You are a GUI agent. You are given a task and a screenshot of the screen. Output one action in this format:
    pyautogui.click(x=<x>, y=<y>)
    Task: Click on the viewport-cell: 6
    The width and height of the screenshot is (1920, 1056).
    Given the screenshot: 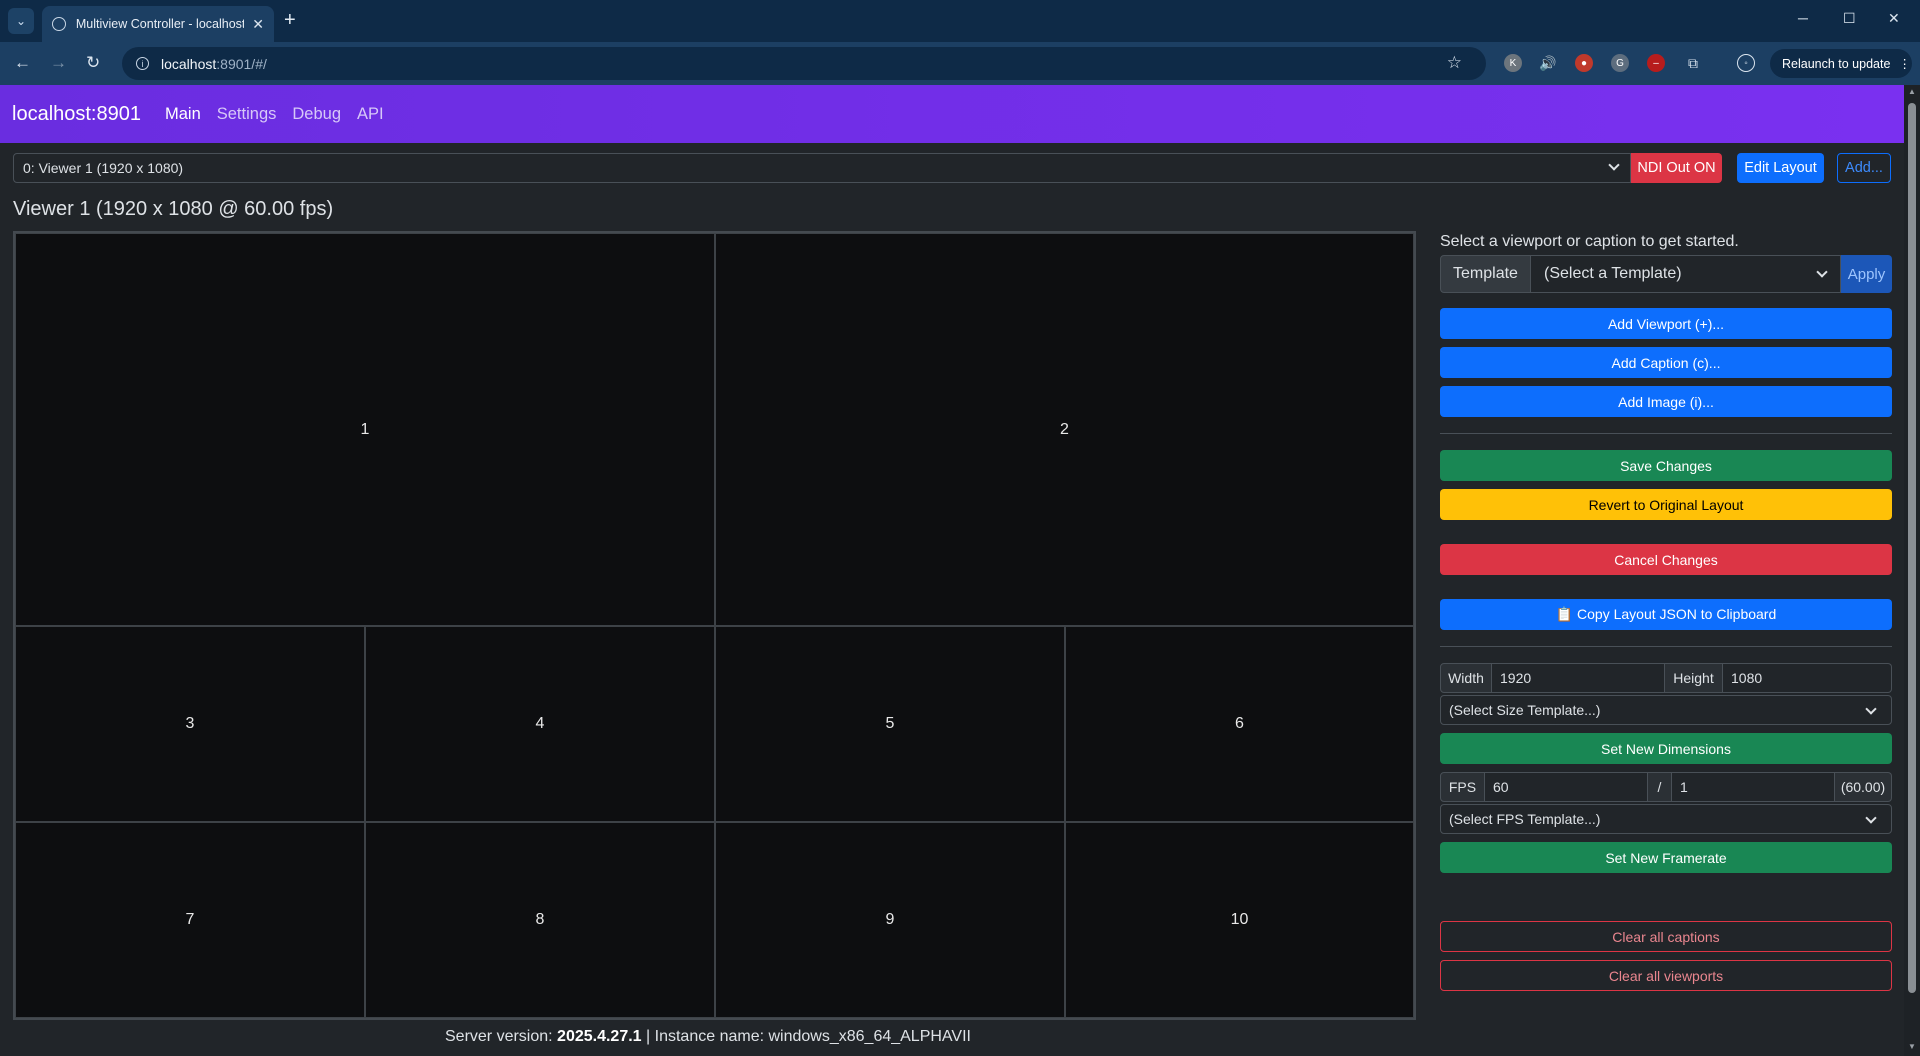 What is the action you would take?
    pyautogui.click(x=1239, y=724)
    